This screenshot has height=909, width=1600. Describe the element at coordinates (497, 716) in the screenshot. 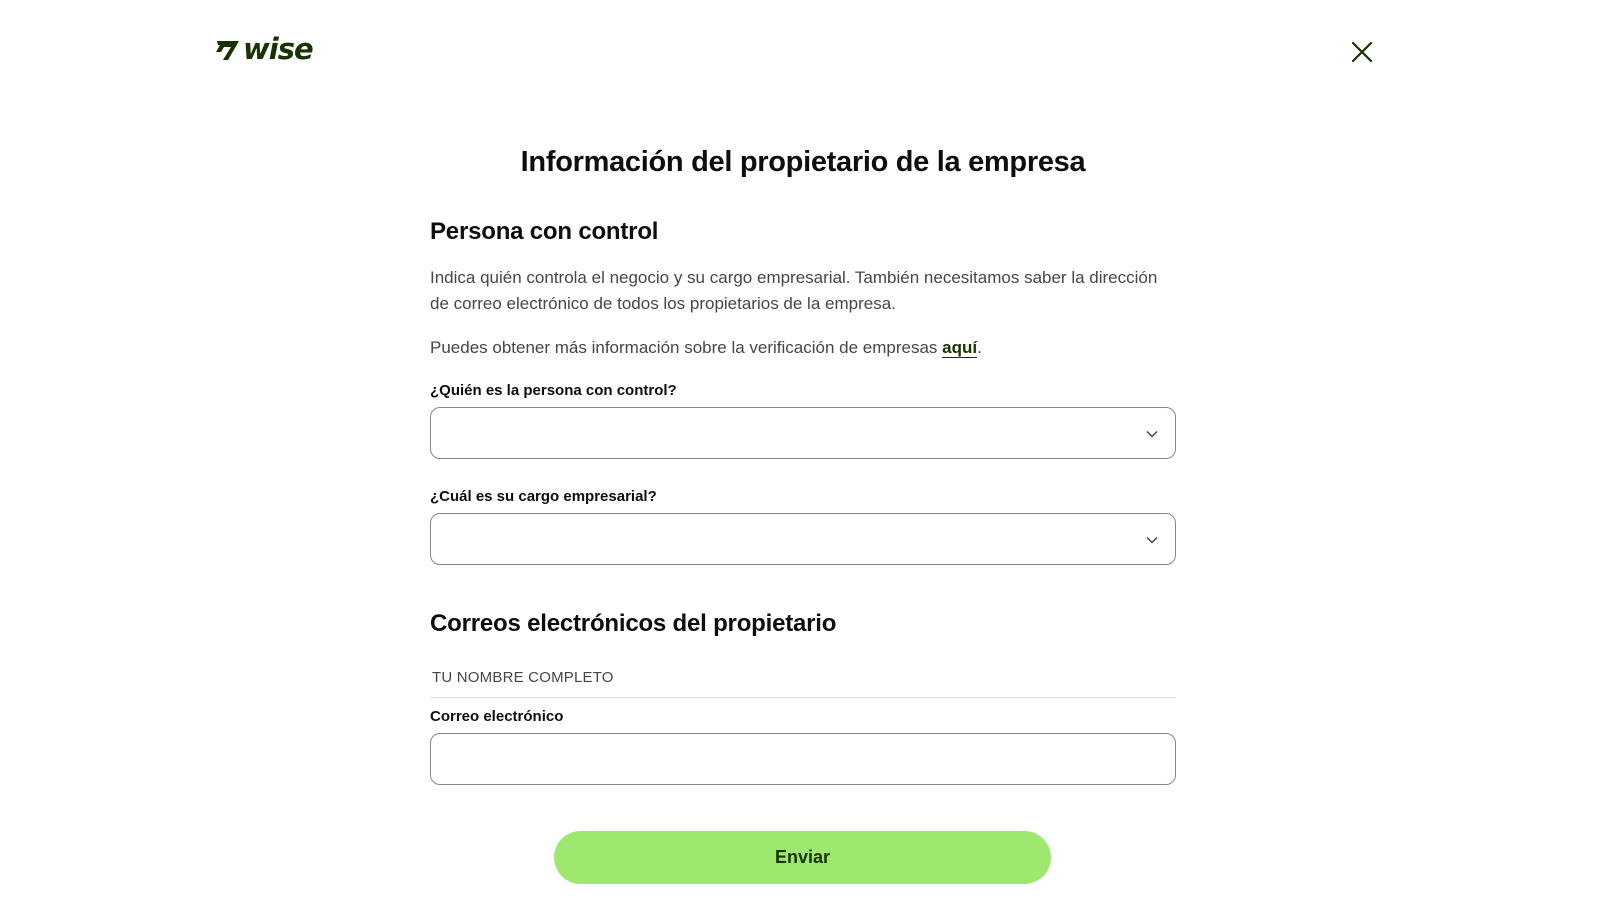

I see `email-label: Correo electrónico` at that location.